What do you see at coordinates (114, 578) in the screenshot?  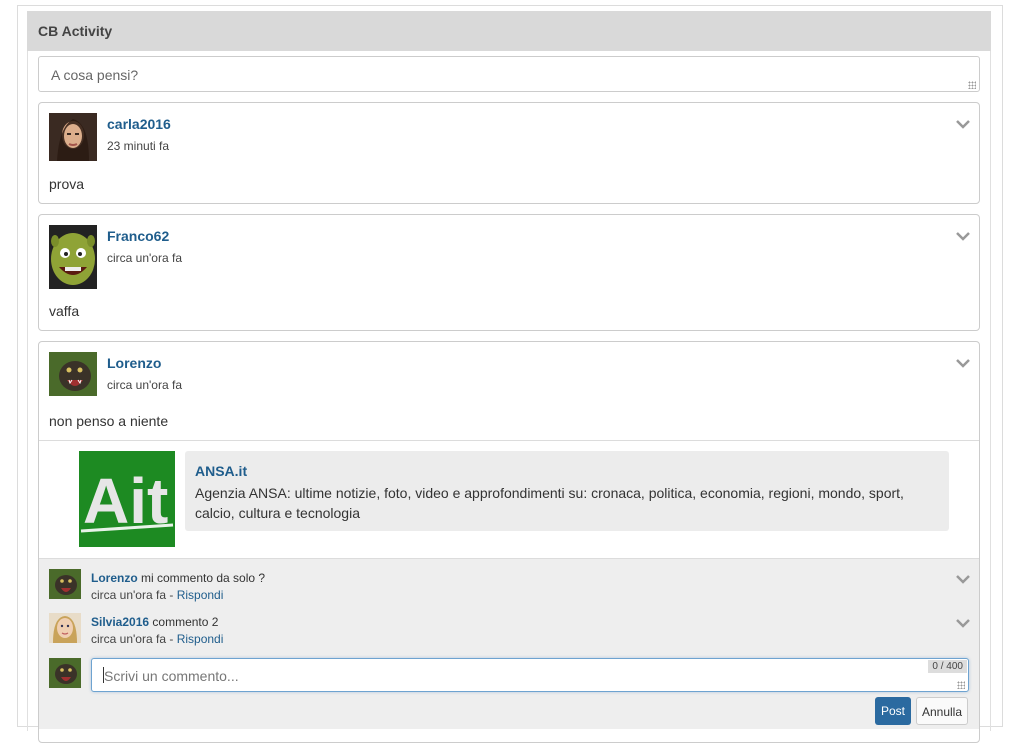 I see `comment-author: Lorenzo` at bounding box center [114, 578].